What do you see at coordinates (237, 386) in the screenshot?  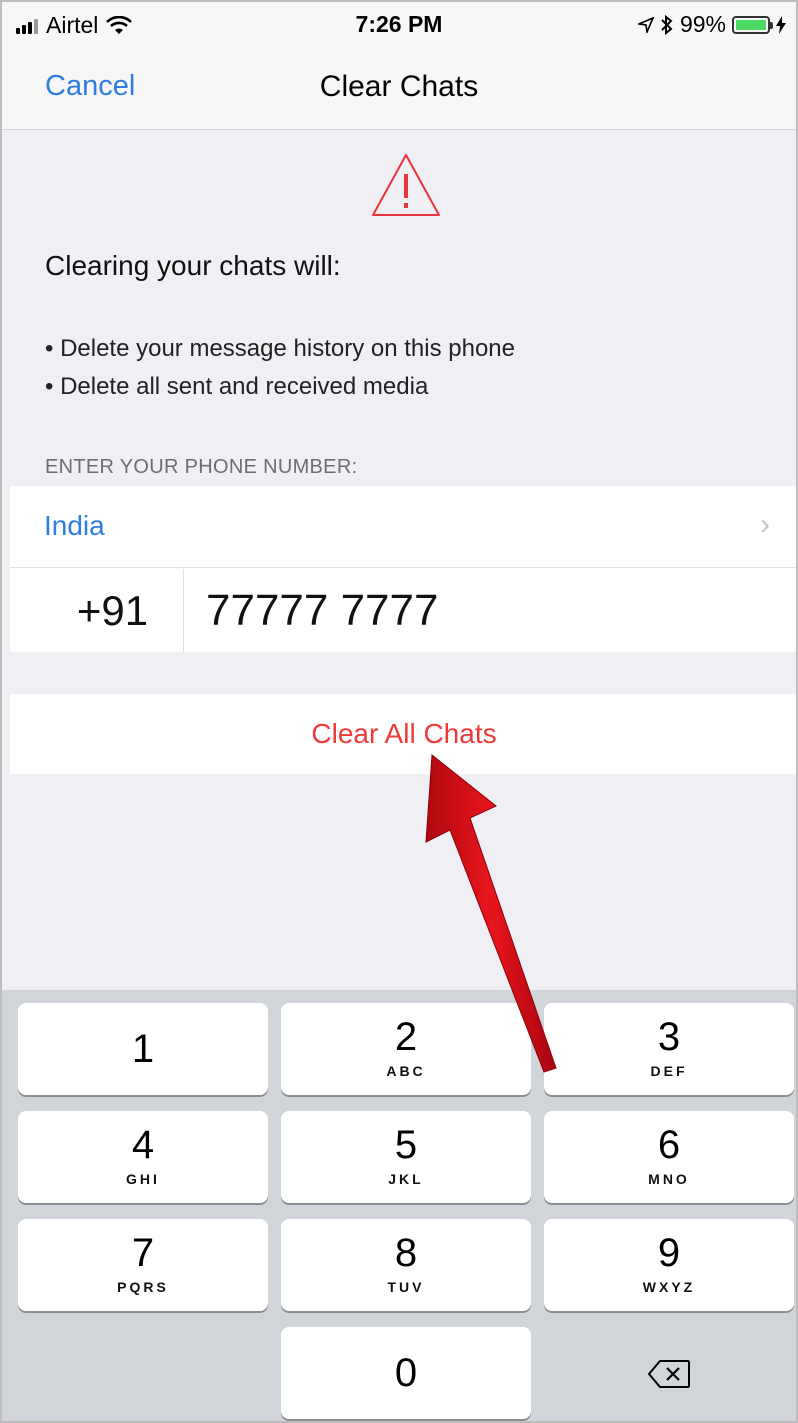 I see `bullet-item: • Delete all sent and received media` at bounding box center [237, 386].